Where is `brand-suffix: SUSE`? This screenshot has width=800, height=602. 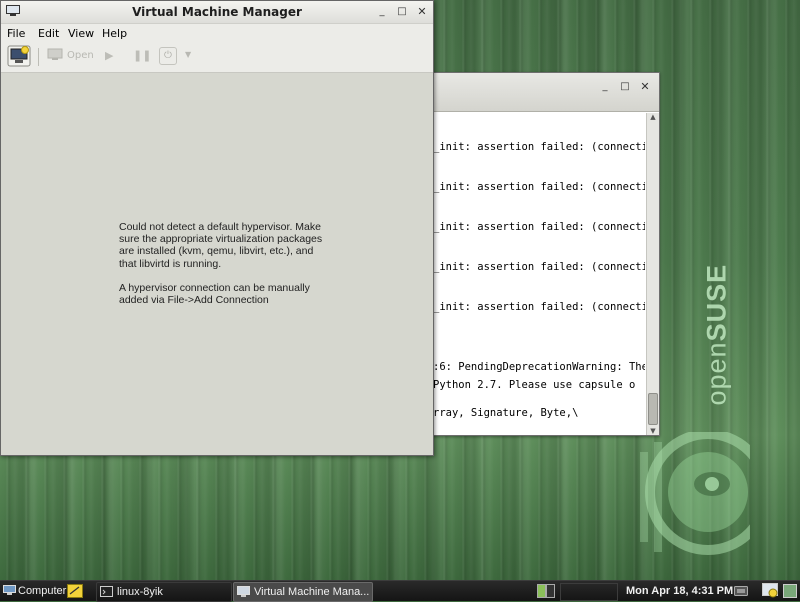
brand-suffix: SUSE is located at coordinates (716, 302).